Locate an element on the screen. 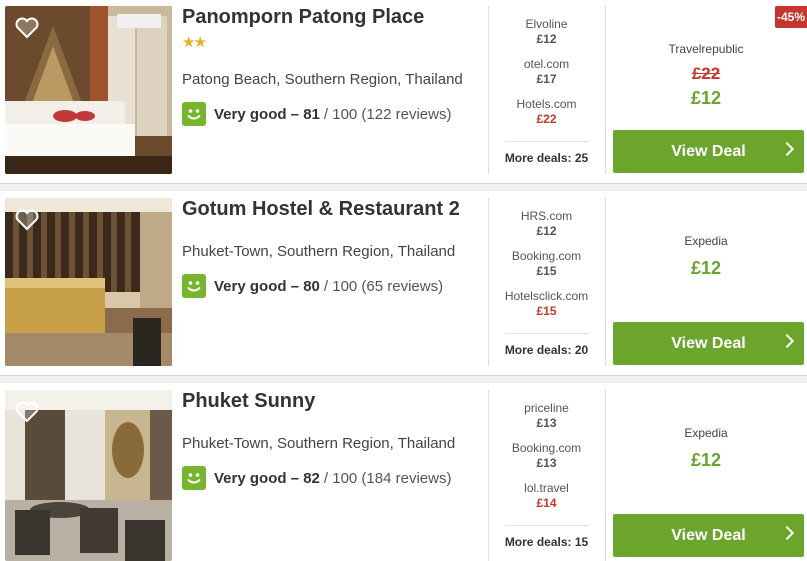 The image size is (807, 561). rating-score: Very good – 82 is located at coordinates (267, 478).